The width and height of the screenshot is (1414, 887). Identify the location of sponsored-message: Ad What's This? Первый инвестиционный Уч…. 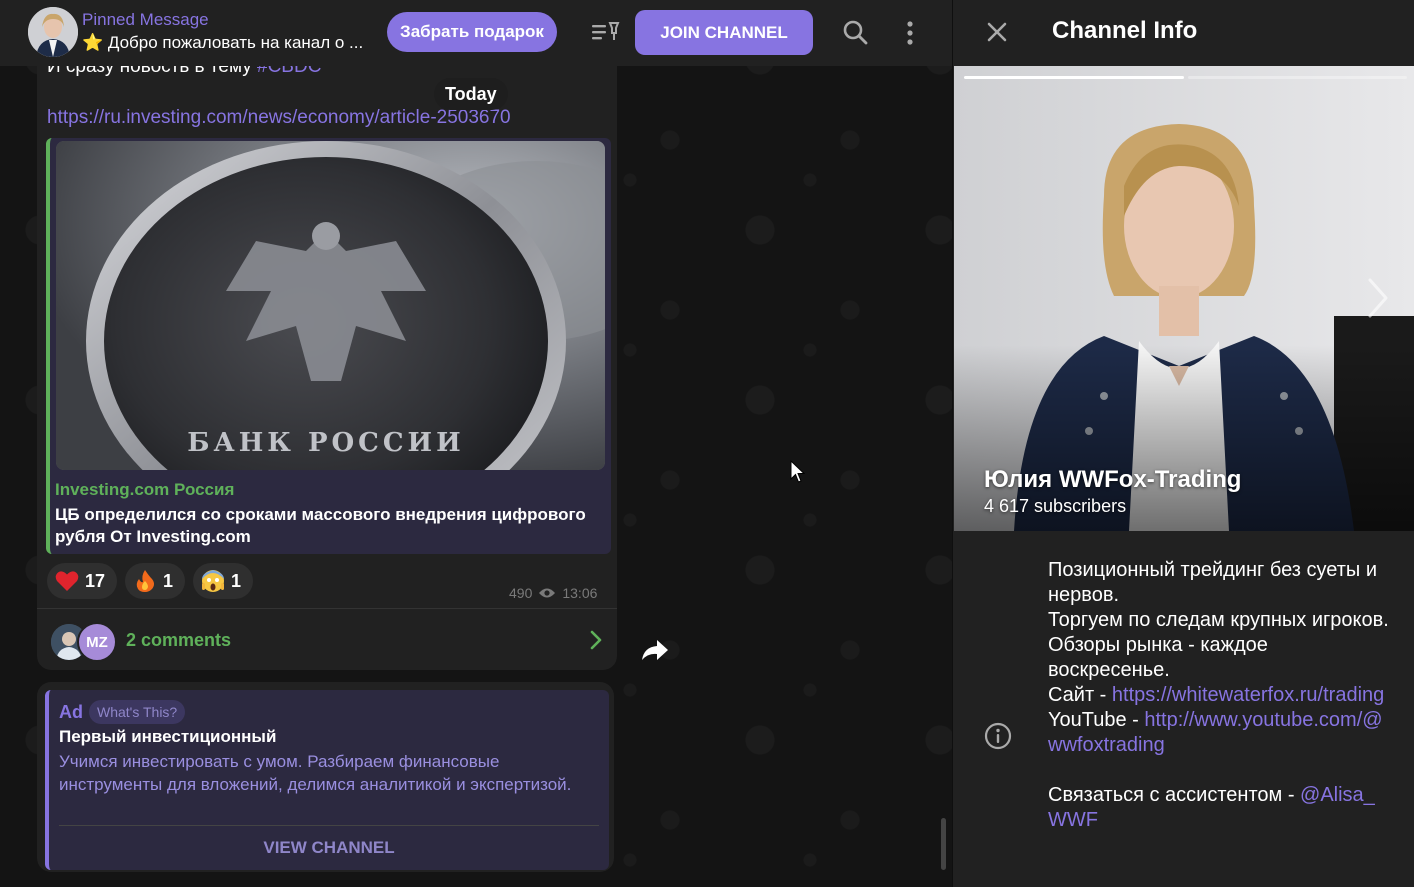
(325, 777).